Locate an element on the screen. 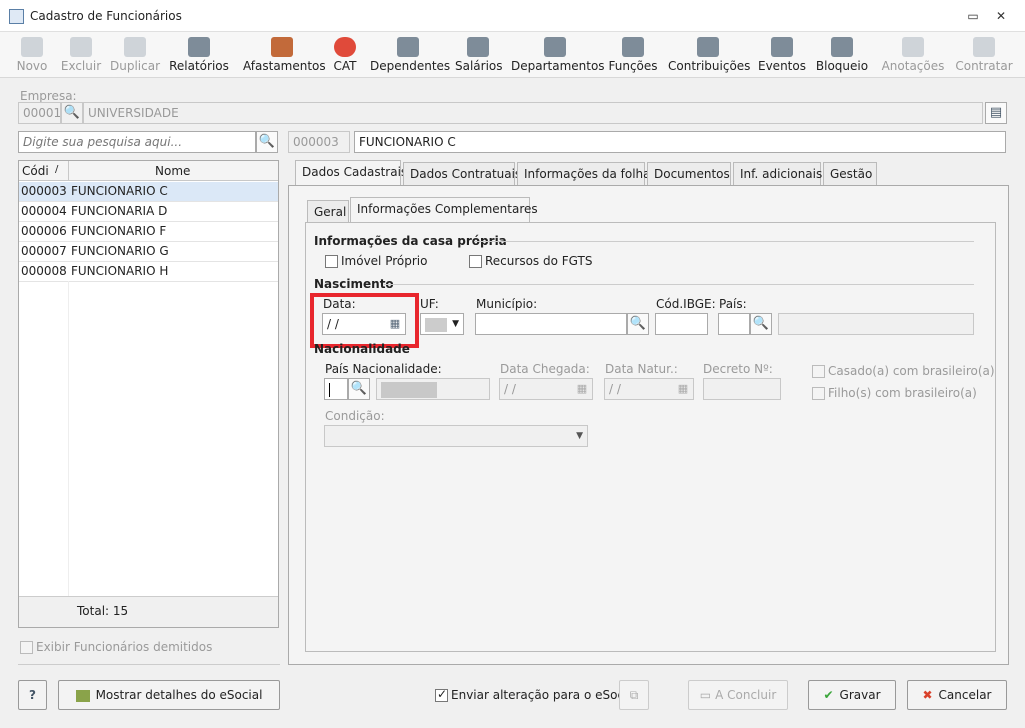  lock-icon is located at coordinates (842, 47).